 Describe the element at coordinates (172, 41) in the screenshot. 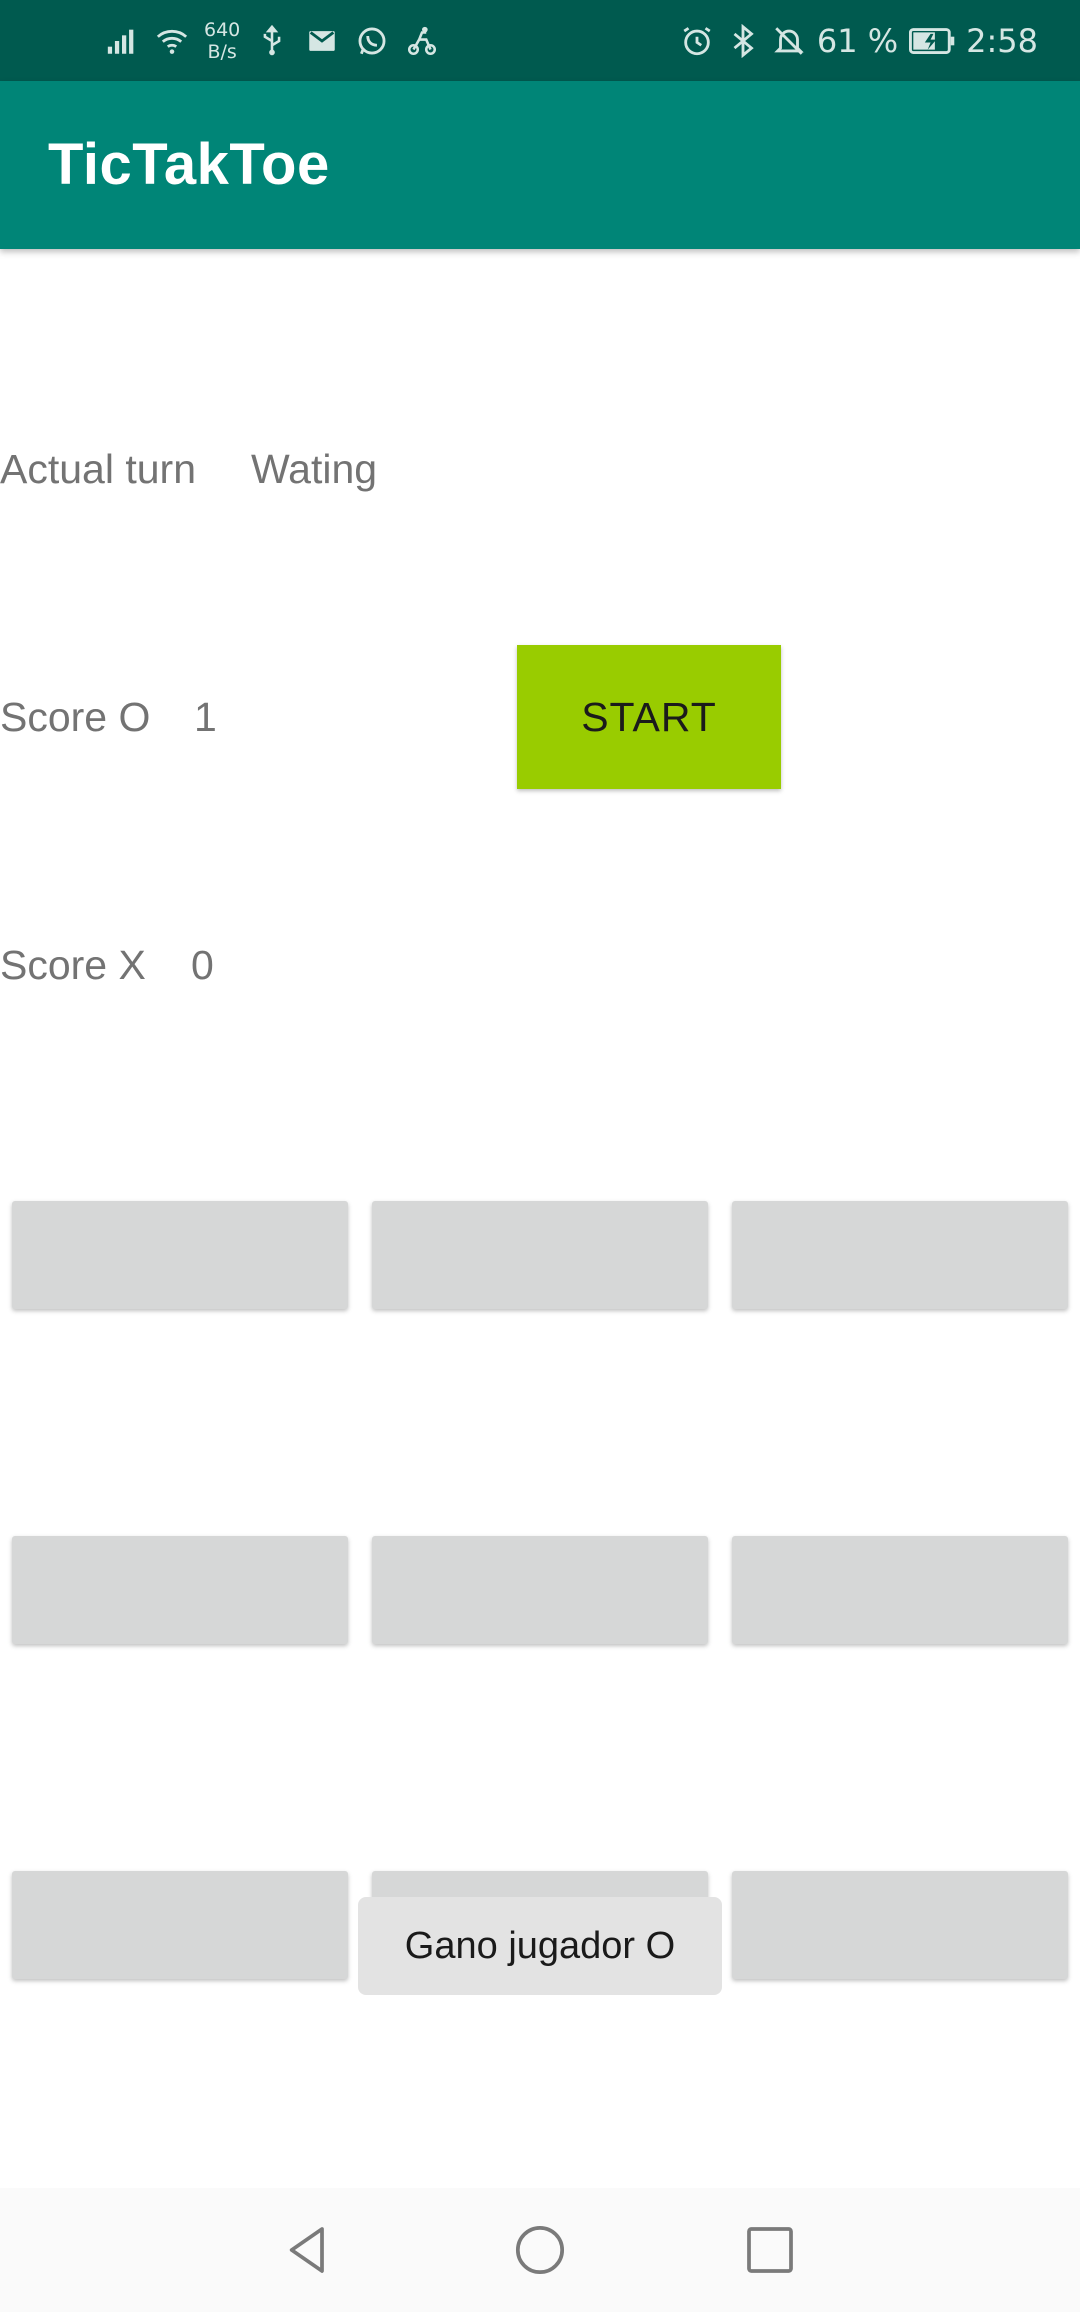

I see `wifi-icon` at that location.